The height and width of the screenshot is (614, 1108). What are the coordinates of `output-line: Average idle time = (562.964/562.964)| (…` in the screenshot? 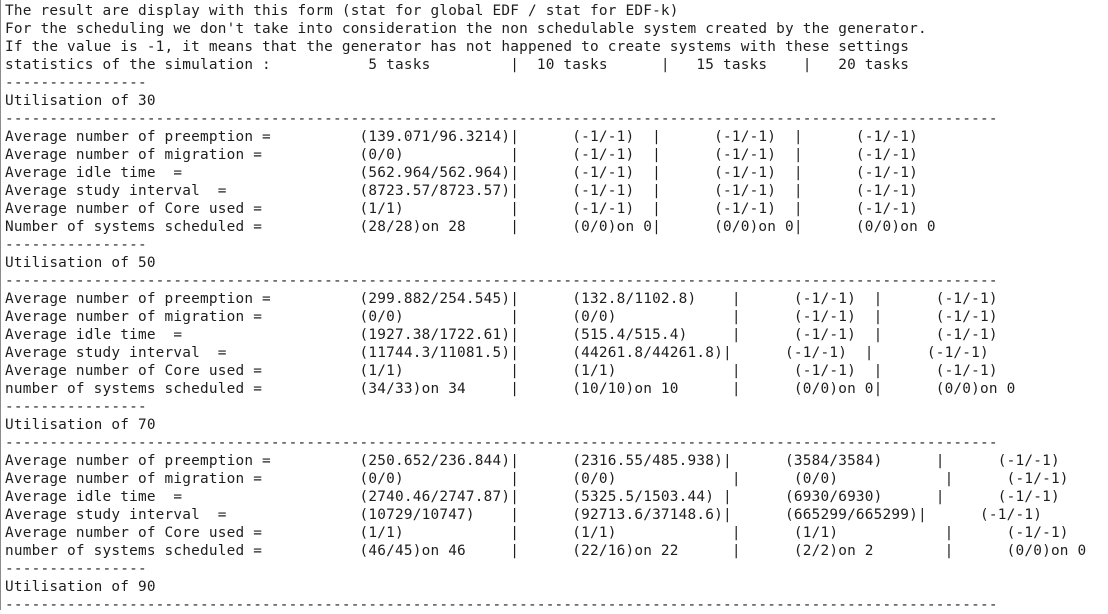 It's located at (461, 173).